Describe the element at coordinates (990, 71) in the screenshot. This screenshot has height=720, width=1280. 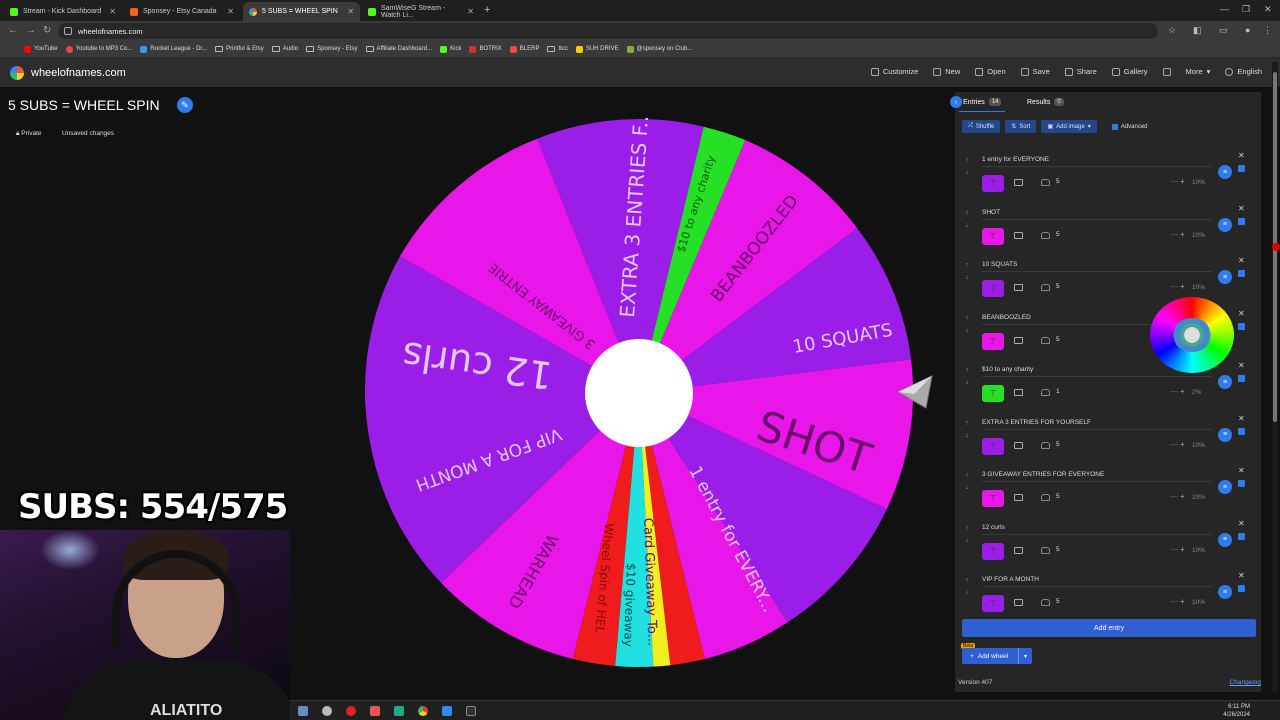
I see `open-button: Open` at that location.